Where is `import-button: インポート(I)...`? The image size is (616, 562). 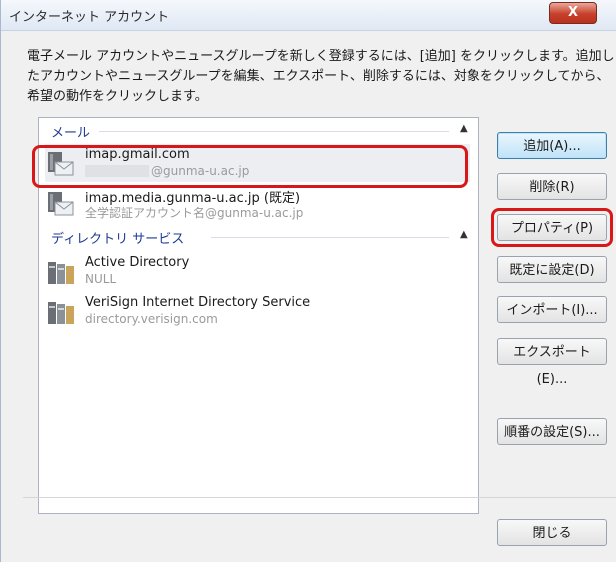
import-button: インポート(I)... is located at coordinates (552, 309).